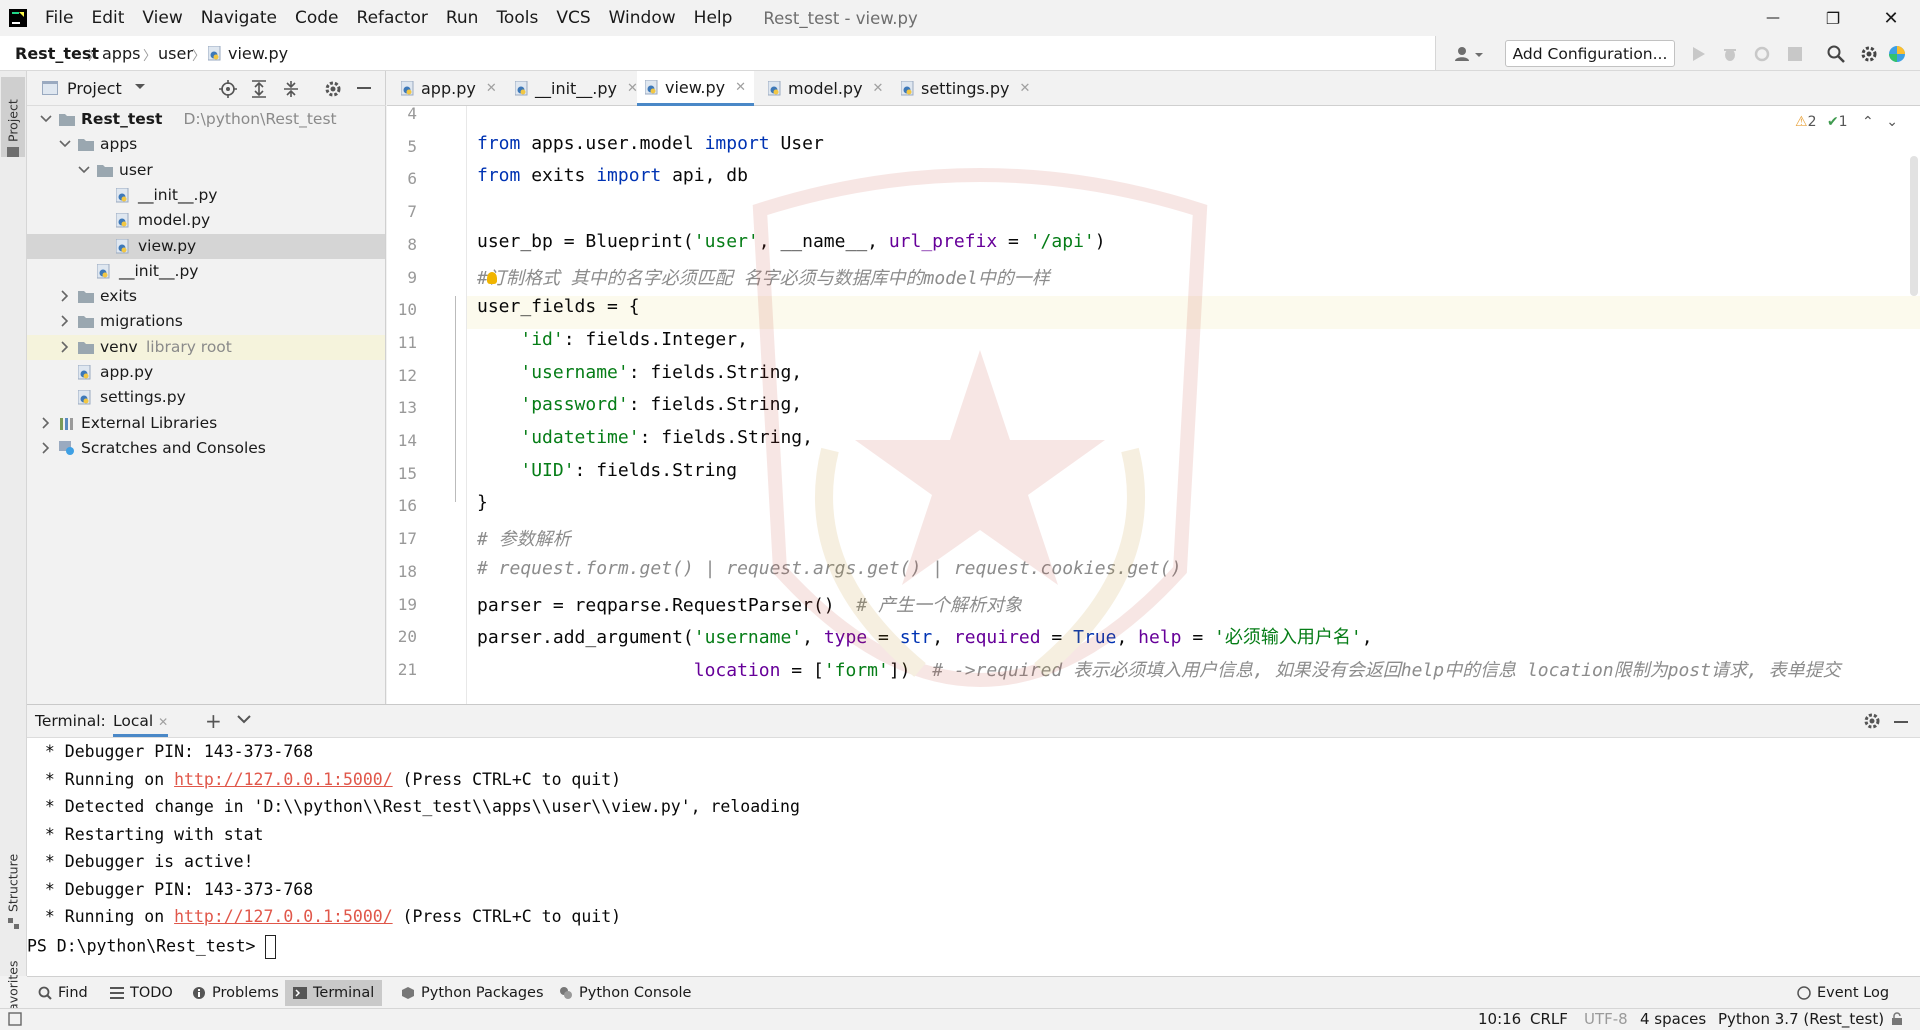 The height and width of the screenshot is (1030, 1920). Describe the element at coordinates (1801, 1019) in the screenshot. I see `python-interpreter: Python 3.7 (Rest_test)` at that location.